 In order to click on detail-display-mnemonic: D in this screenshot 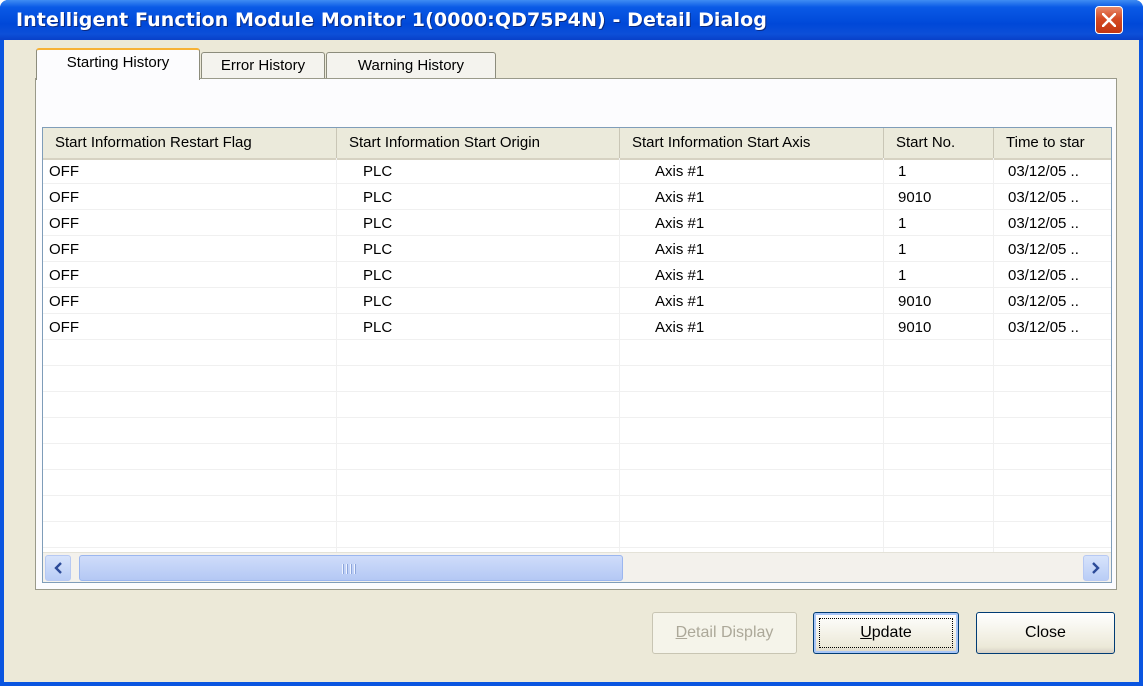, I will do `click(681, 632)`.